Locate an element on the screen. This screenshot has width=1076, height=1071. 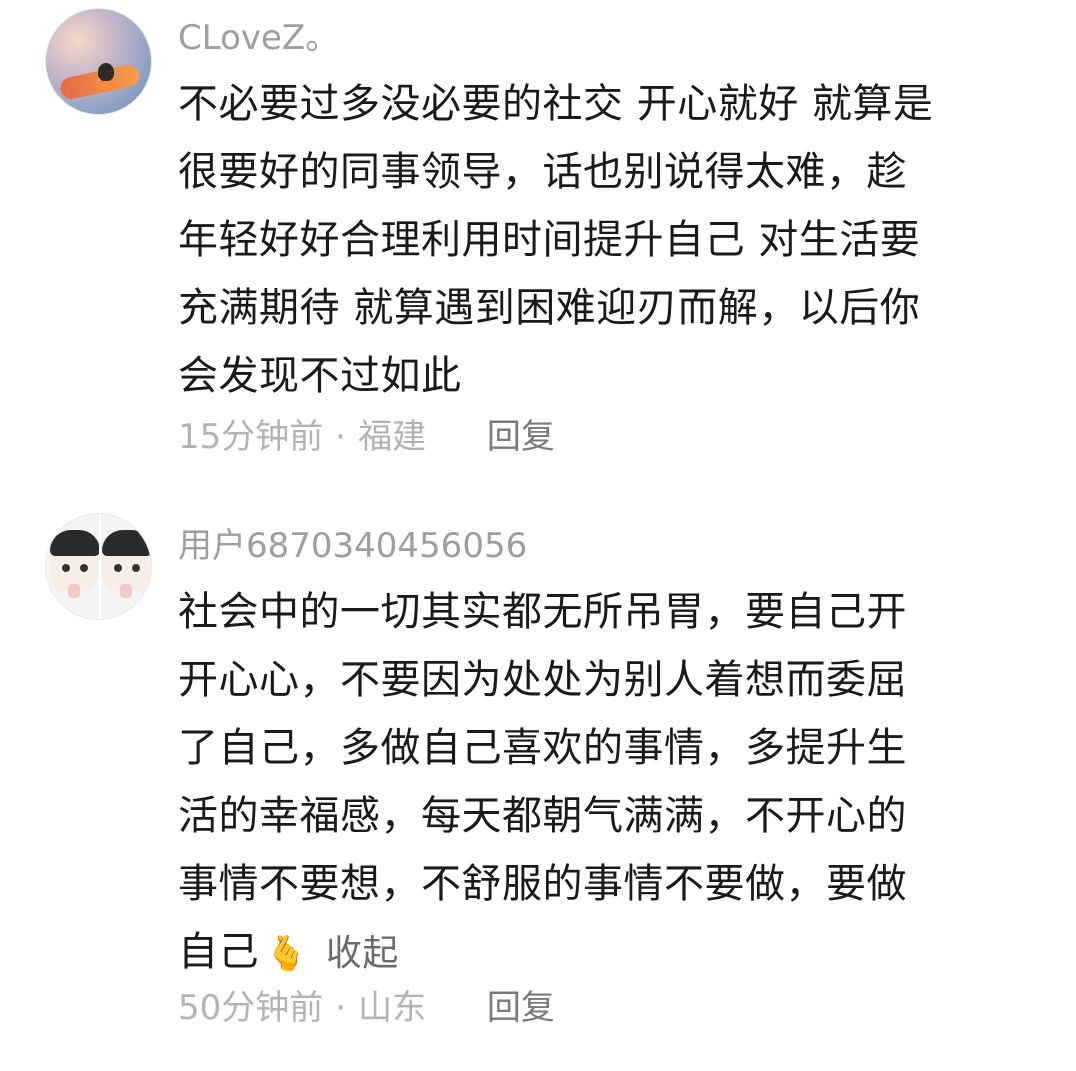
comment-time: 15分钟前 is located at coordinates (251, 437).